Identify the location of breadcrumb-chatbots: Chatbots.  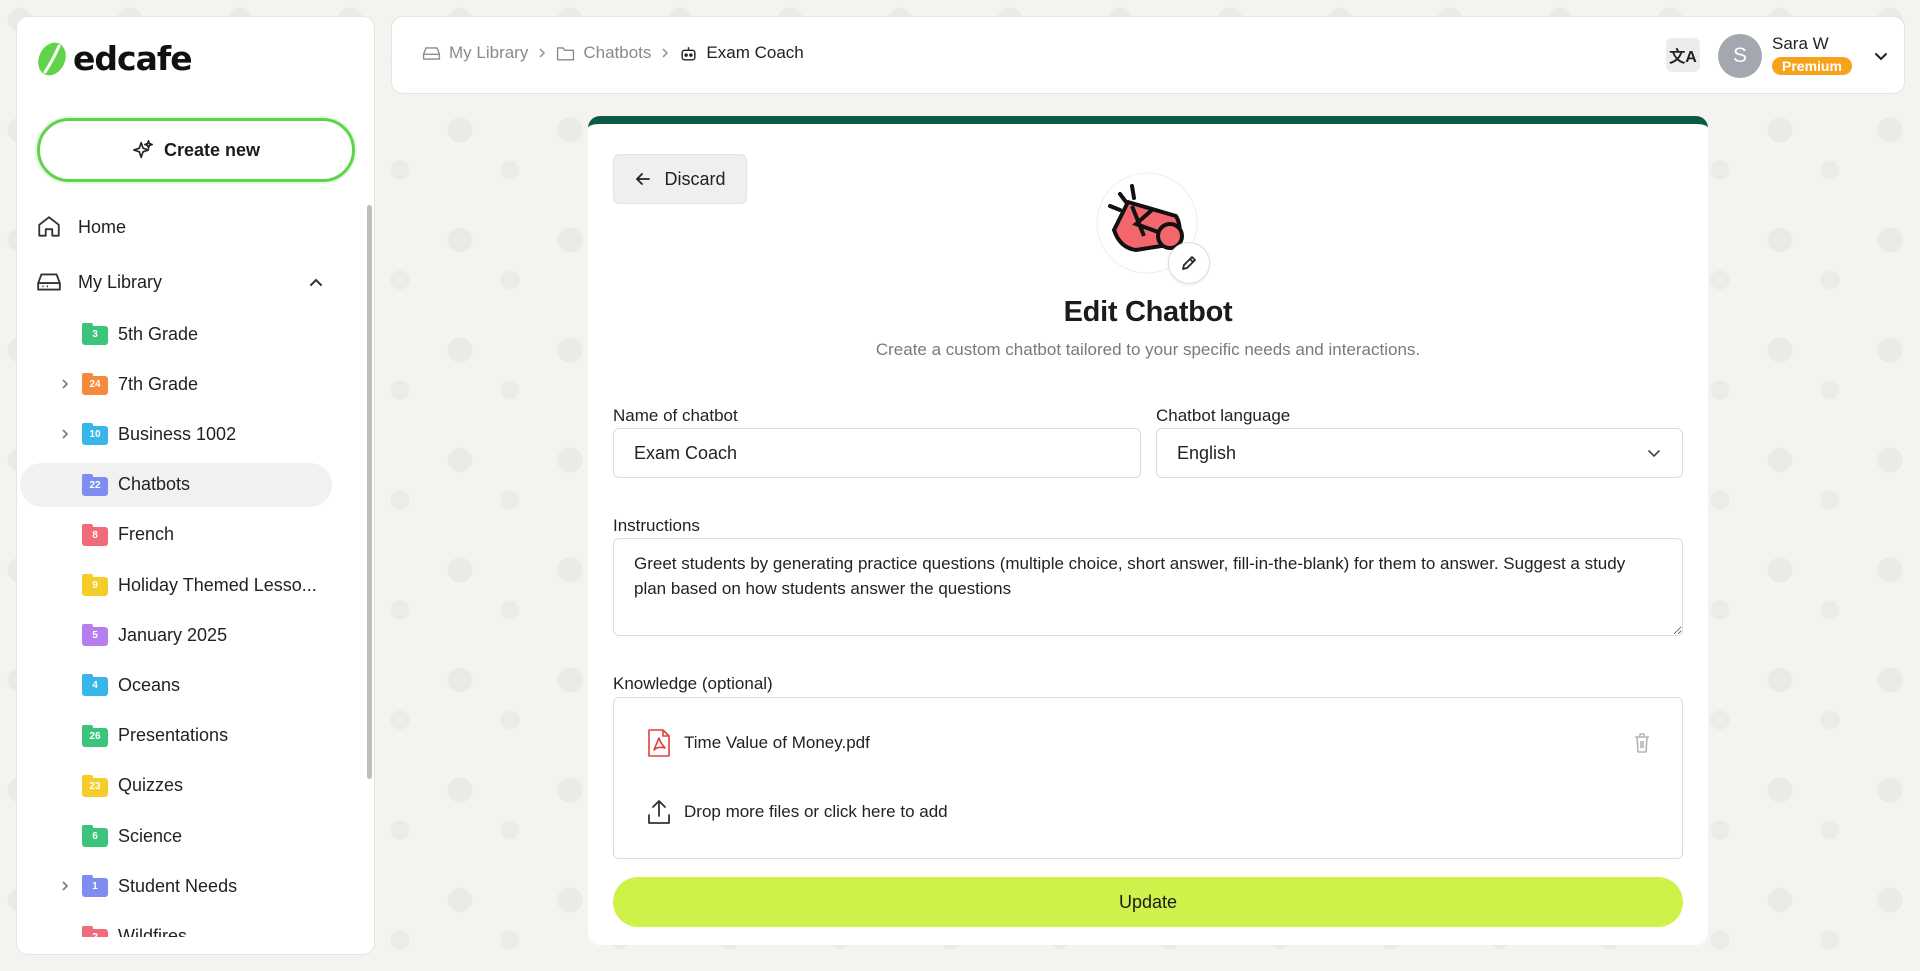
(603, 53).